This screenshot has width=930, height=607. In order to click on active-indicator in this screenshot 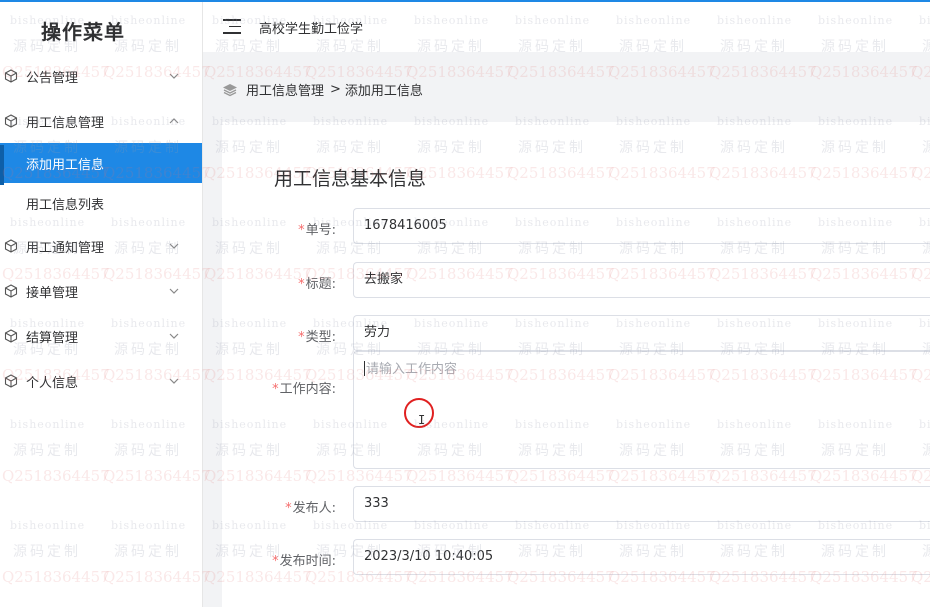, I will do `click(2, 165)`.